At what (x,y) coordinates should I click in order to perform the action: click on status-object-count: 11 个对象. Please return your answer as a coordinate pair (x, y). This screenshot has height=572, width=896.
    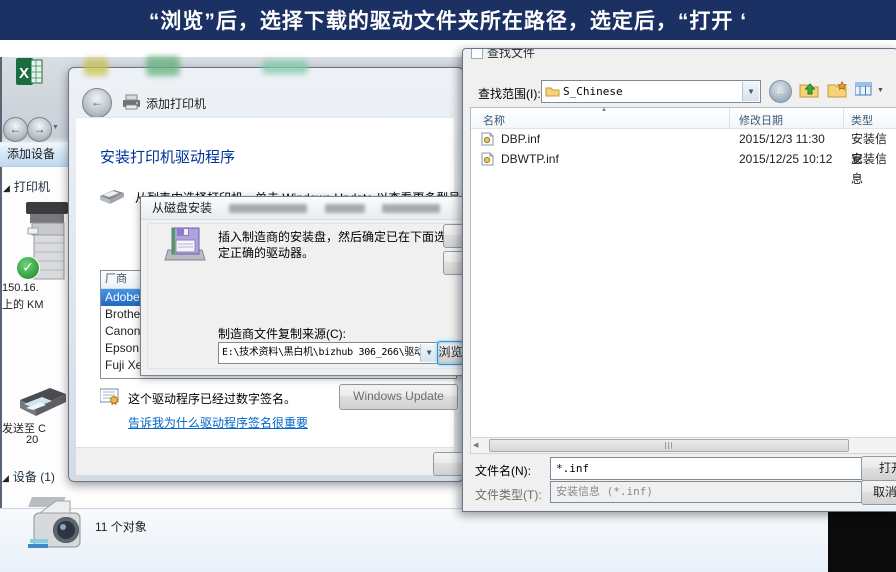
    Looking at the image, I should click on (121, 527).